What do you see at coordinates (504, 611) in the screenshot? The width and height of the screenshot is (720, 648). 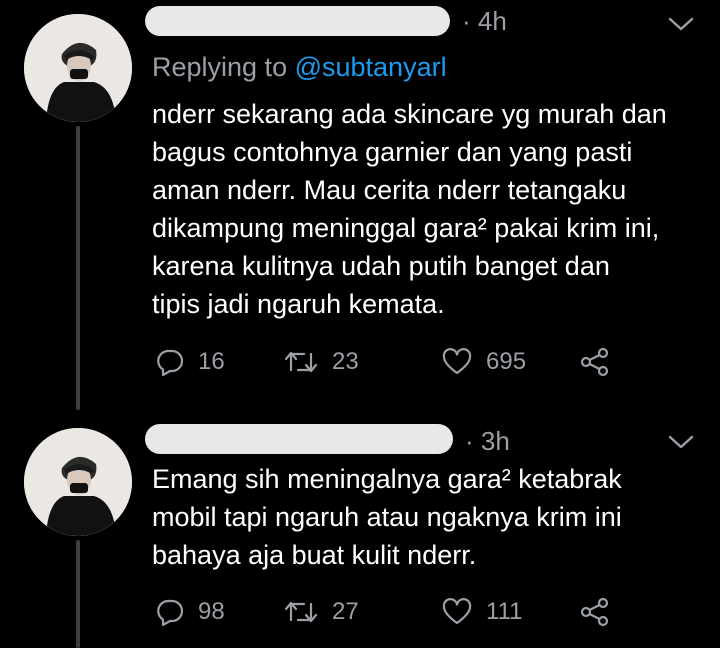 I see `like-count: 111` at bounding box center [504, 611].